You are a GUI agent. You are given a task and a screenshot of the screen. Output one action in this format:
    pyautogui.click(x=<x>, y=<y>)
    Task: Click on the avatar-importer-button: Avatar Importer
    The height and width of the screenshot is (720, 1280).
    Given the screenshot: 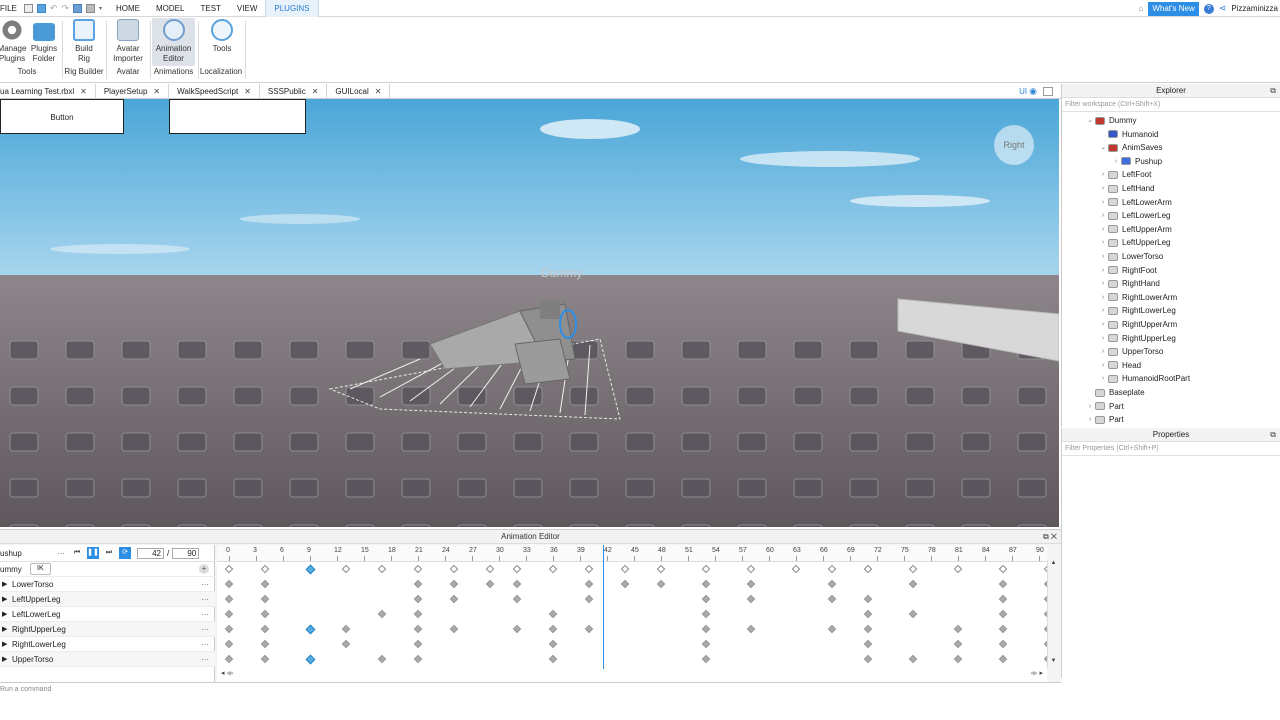 What is the action you would take?
    pyautogui.click(x=128, y=41)
    